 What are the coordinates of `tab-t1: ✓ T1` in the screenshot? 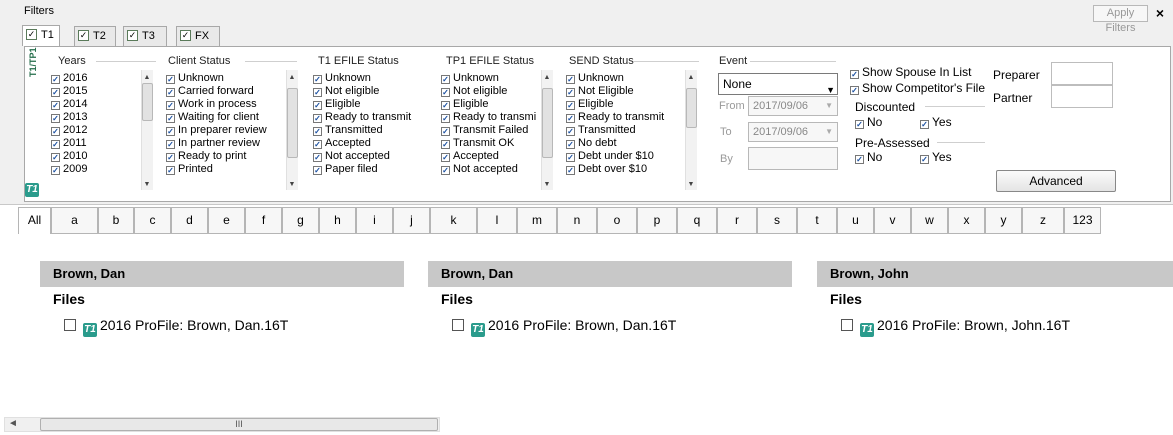 It's located at (41, 35).